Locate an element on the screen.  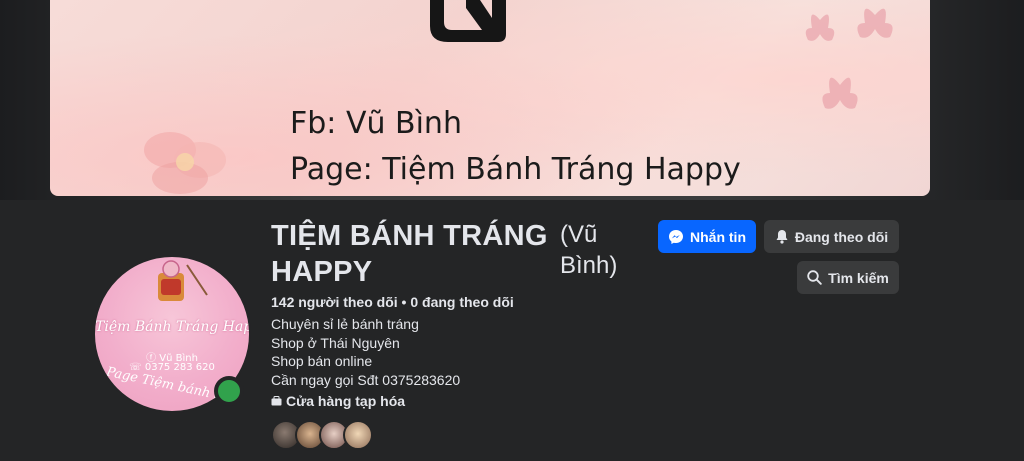
search-button: Tìm kiếm is located at coordinates (848, 277).